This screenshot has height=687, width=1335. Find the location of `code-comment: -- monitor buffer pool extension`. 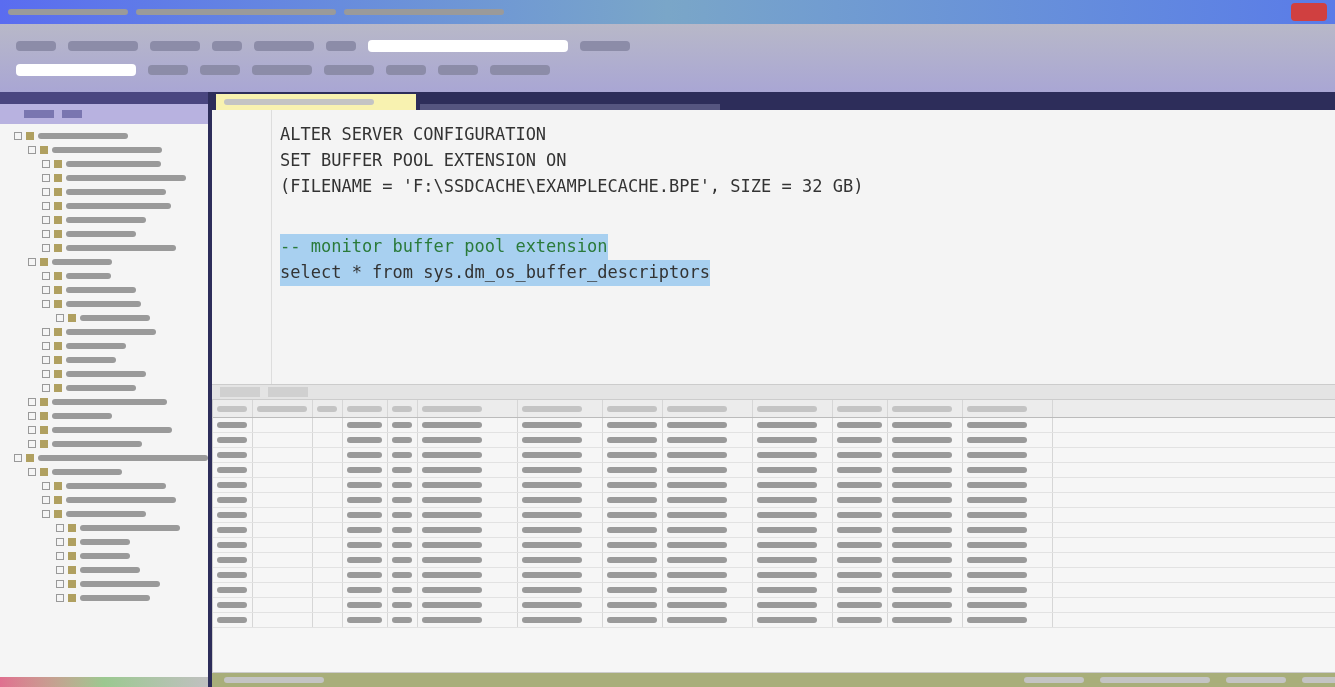

code-comment: -- monitor buffer pool extension is located at coordinates (444, 247).